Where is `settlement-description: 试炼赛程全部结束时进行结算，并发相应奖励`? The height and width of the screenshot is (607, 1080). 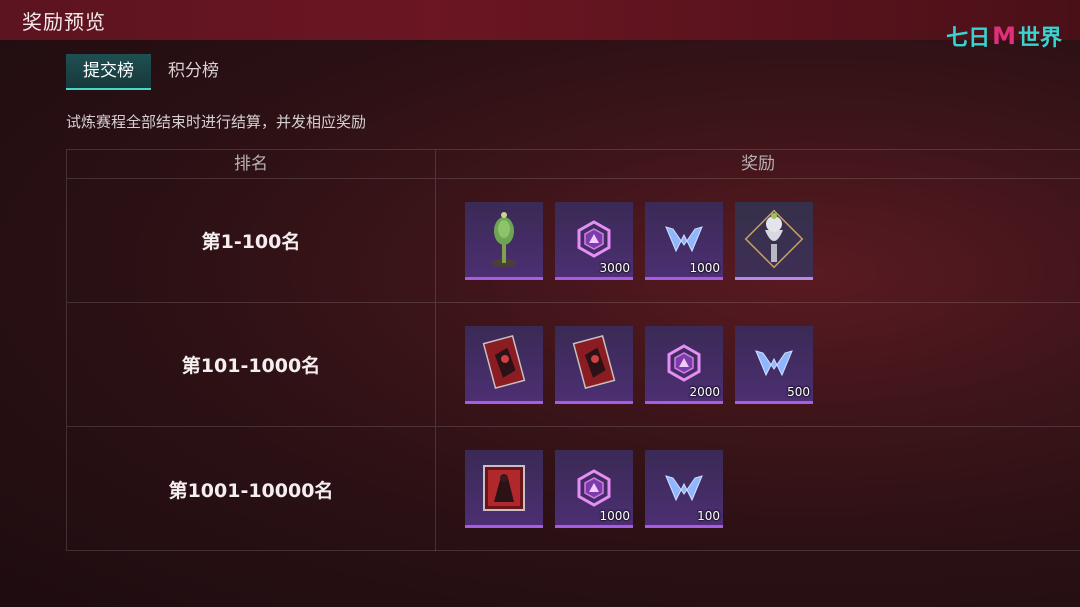
settlement-description: 试炼赛程全部结束时进行结算，并发相应奖励 is located at coordinates (216, 122).